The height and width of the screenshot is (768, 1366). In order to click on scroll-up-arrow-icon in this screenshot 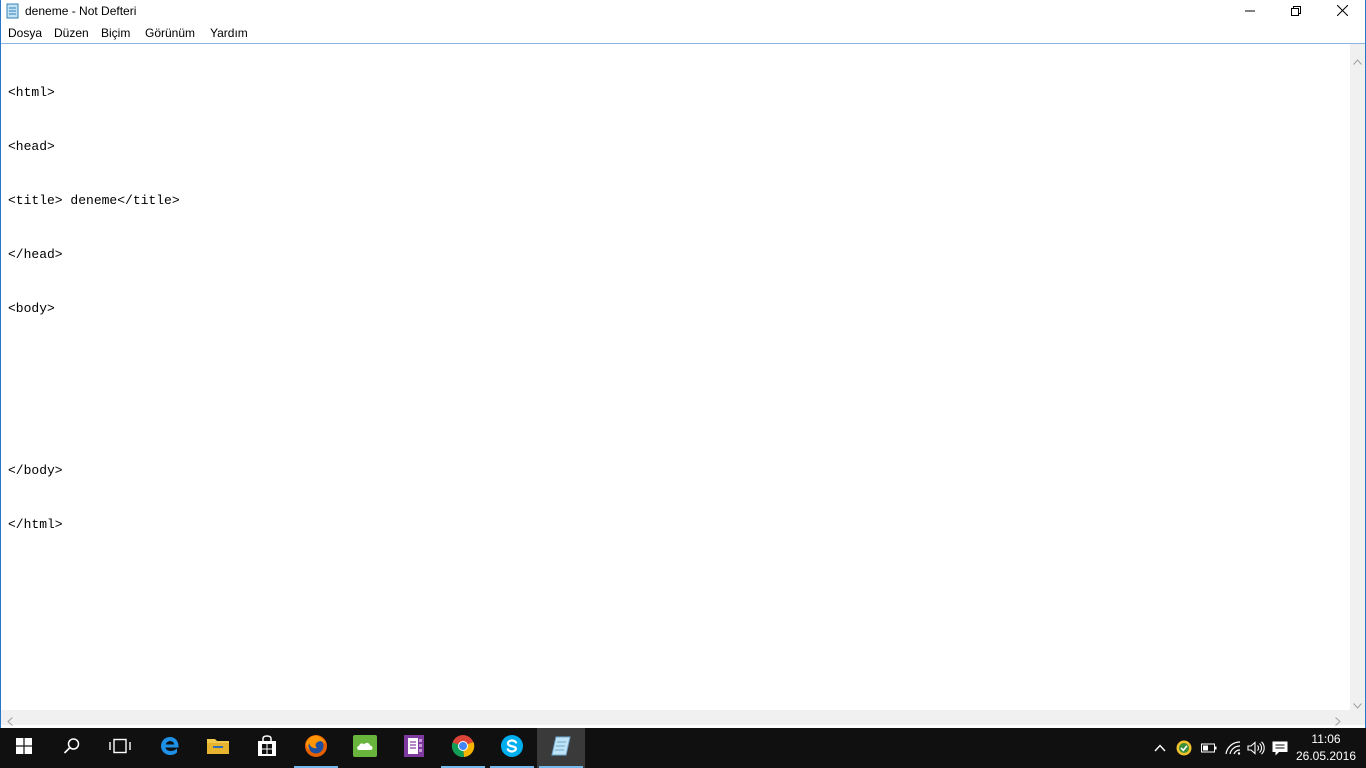, I will do `click(1357, 61)`.